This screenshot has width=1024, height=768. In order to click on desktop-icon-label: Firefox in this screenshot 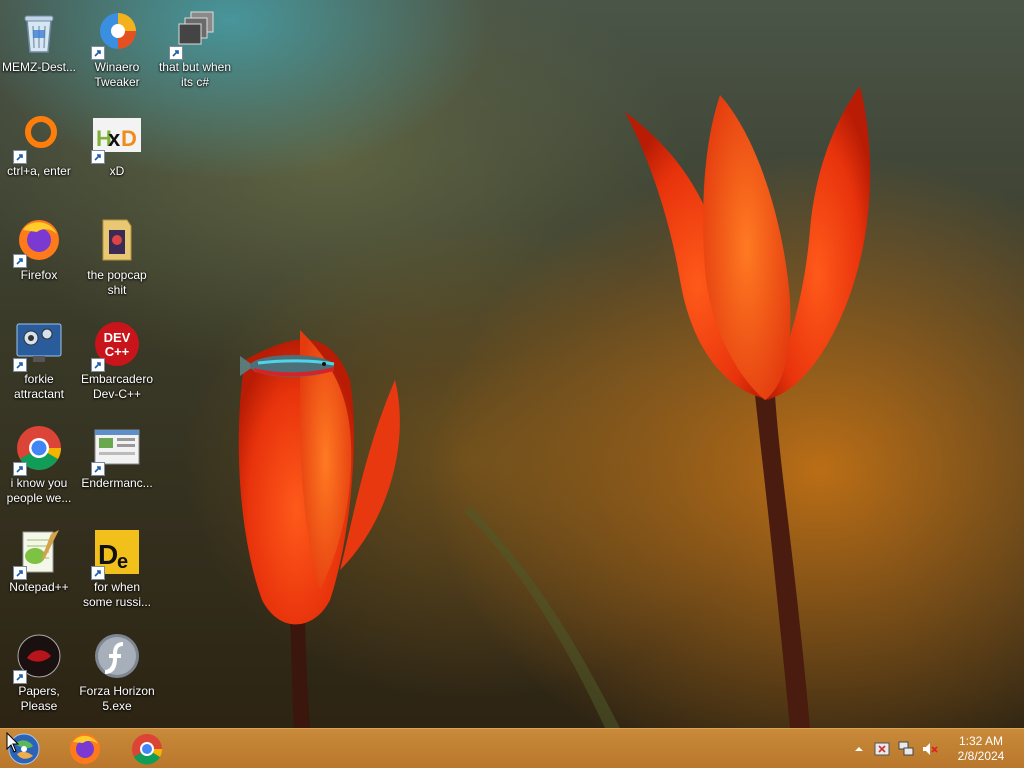, I will do `click(39, 275)`.